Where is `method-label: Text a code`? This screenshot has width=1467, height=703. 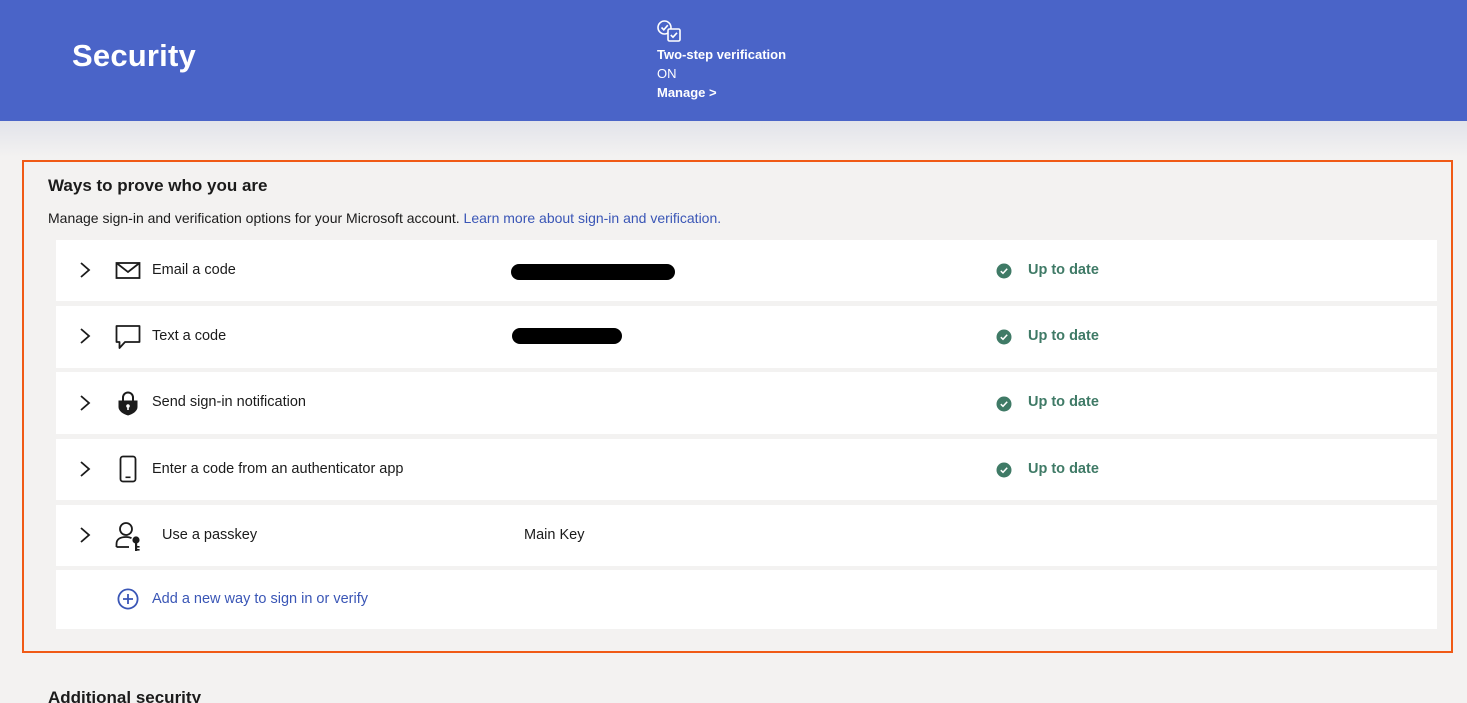 method-label: Text a code is located at coordinates (189, 336).